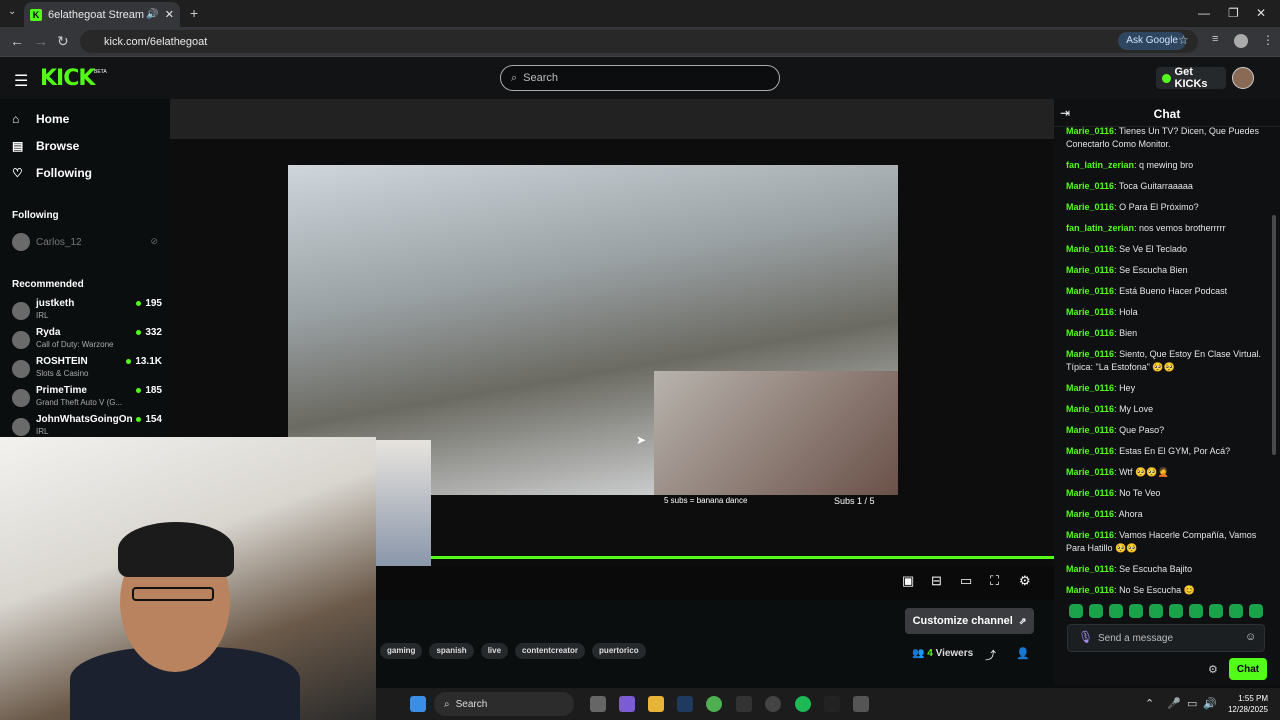 Image resolution: width=1280 pixels, height=720 pixels. Describe the element at coordinates (504, 704) in the screenshot. I see `taskbar-search: ⌕ Search` at that location.